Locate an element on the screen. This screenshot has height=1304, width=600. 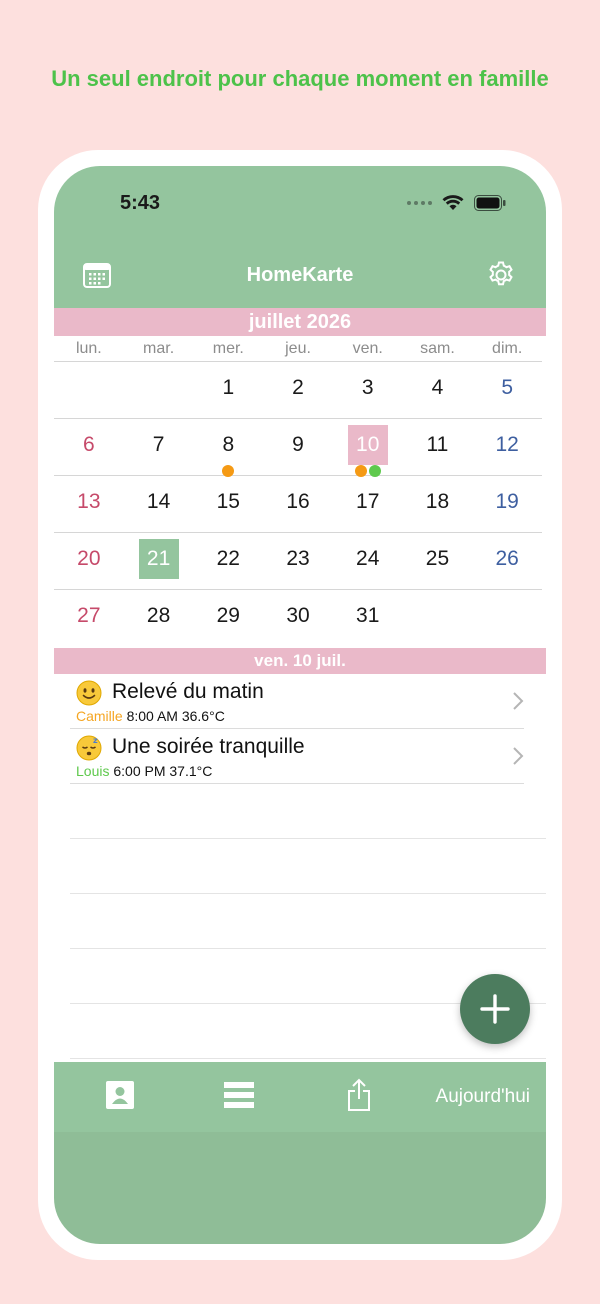
wifi-icon is located at coordinates (453, 202).